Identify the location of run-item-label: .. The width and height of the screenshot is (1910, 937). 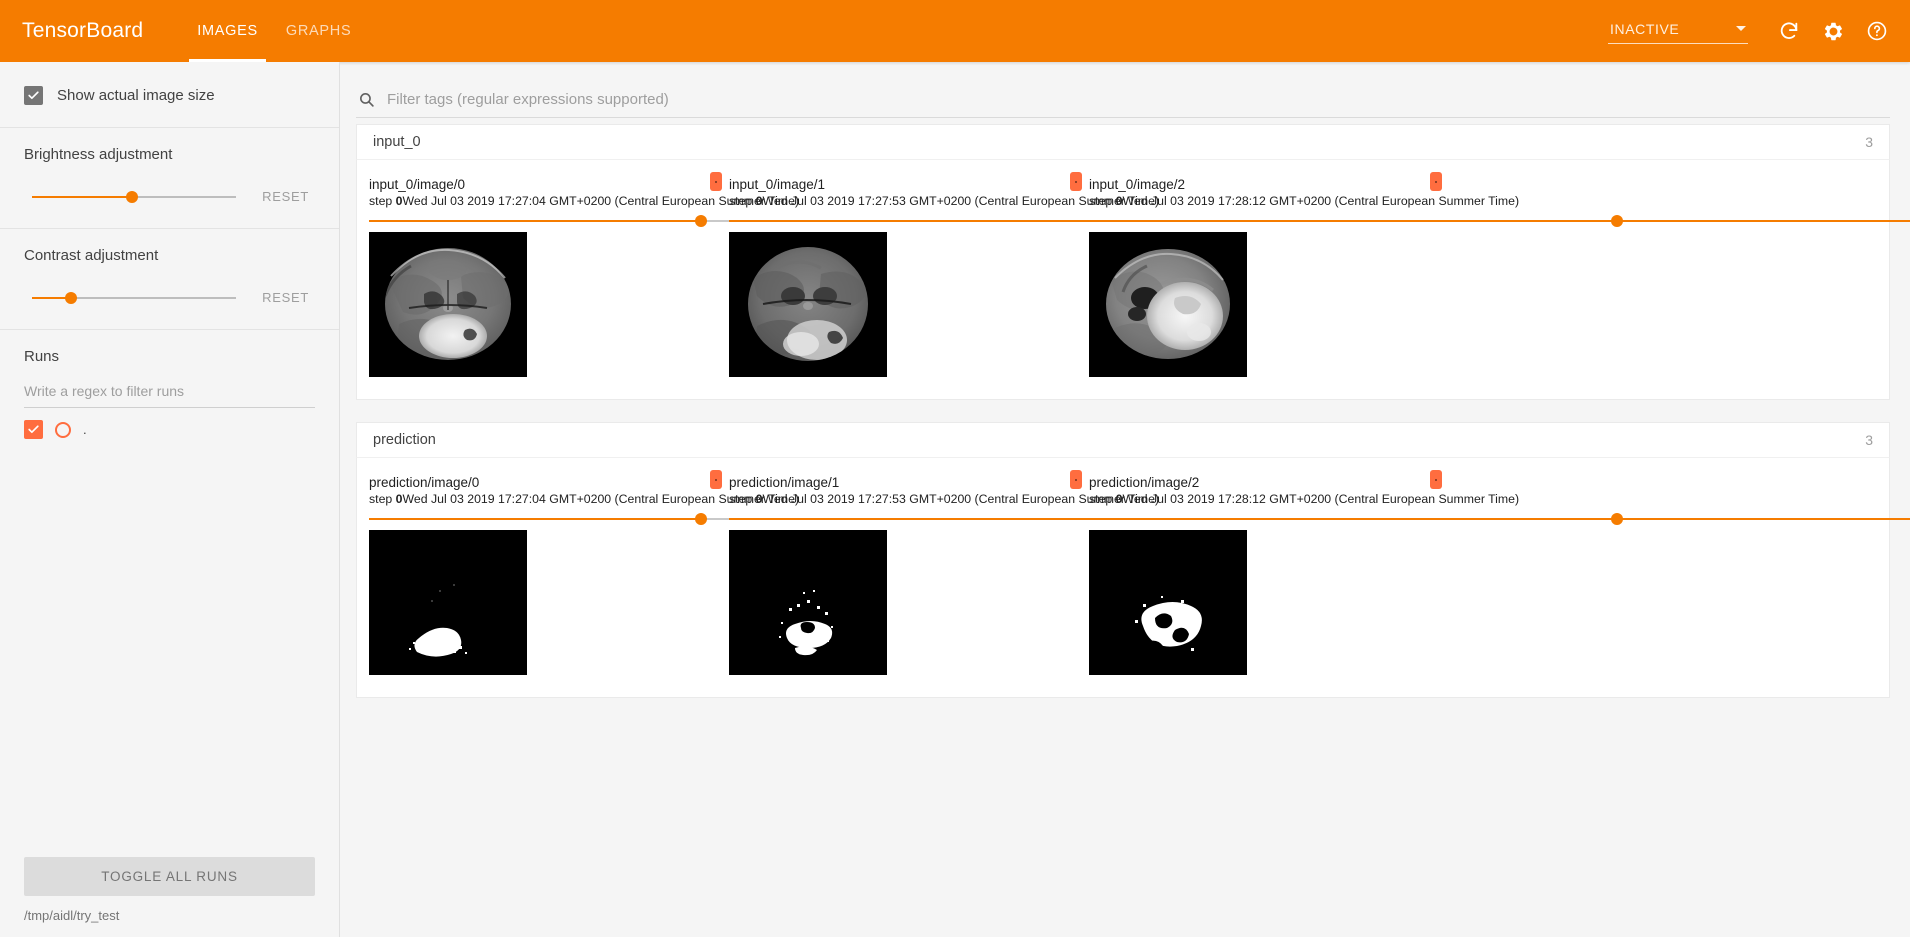
(85, 429).